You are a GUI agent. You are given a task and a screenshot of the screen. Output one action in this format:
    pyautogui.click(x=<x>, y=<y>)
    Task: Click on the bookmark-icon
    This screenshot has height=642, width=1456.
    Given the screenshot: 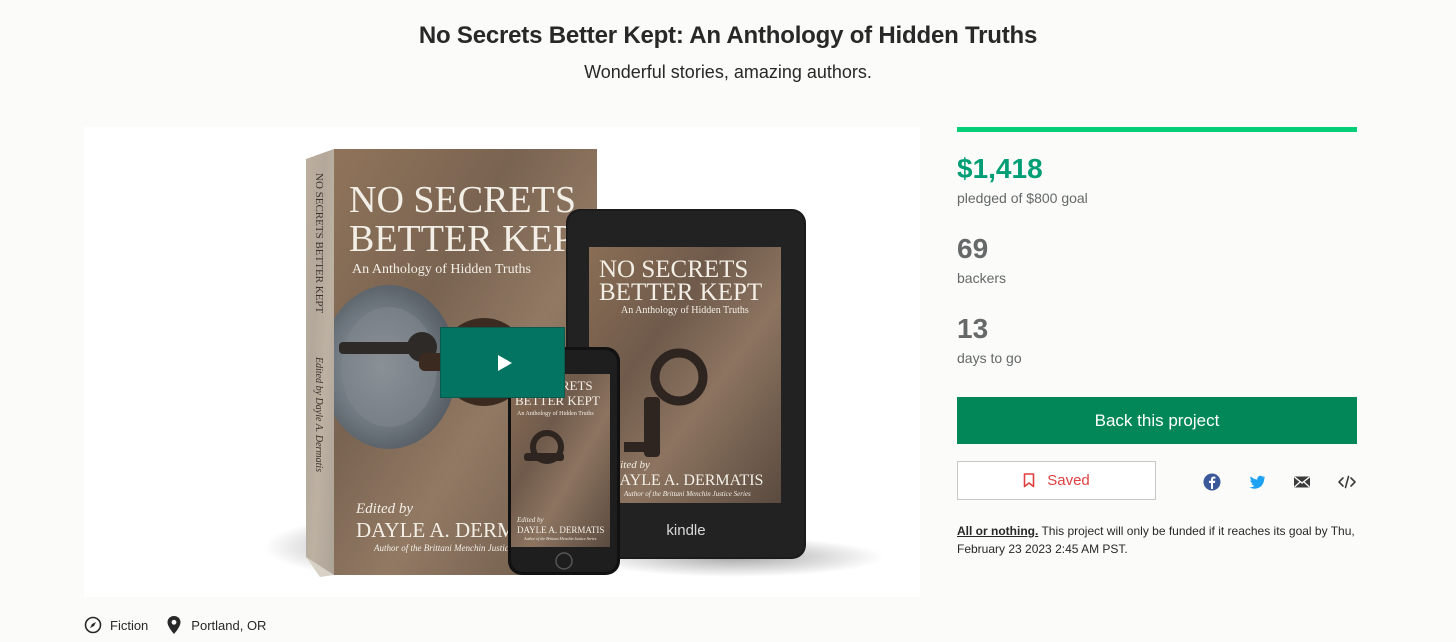 What is the action you would take?
    pyautogui.click(x=1029, y=480)
    